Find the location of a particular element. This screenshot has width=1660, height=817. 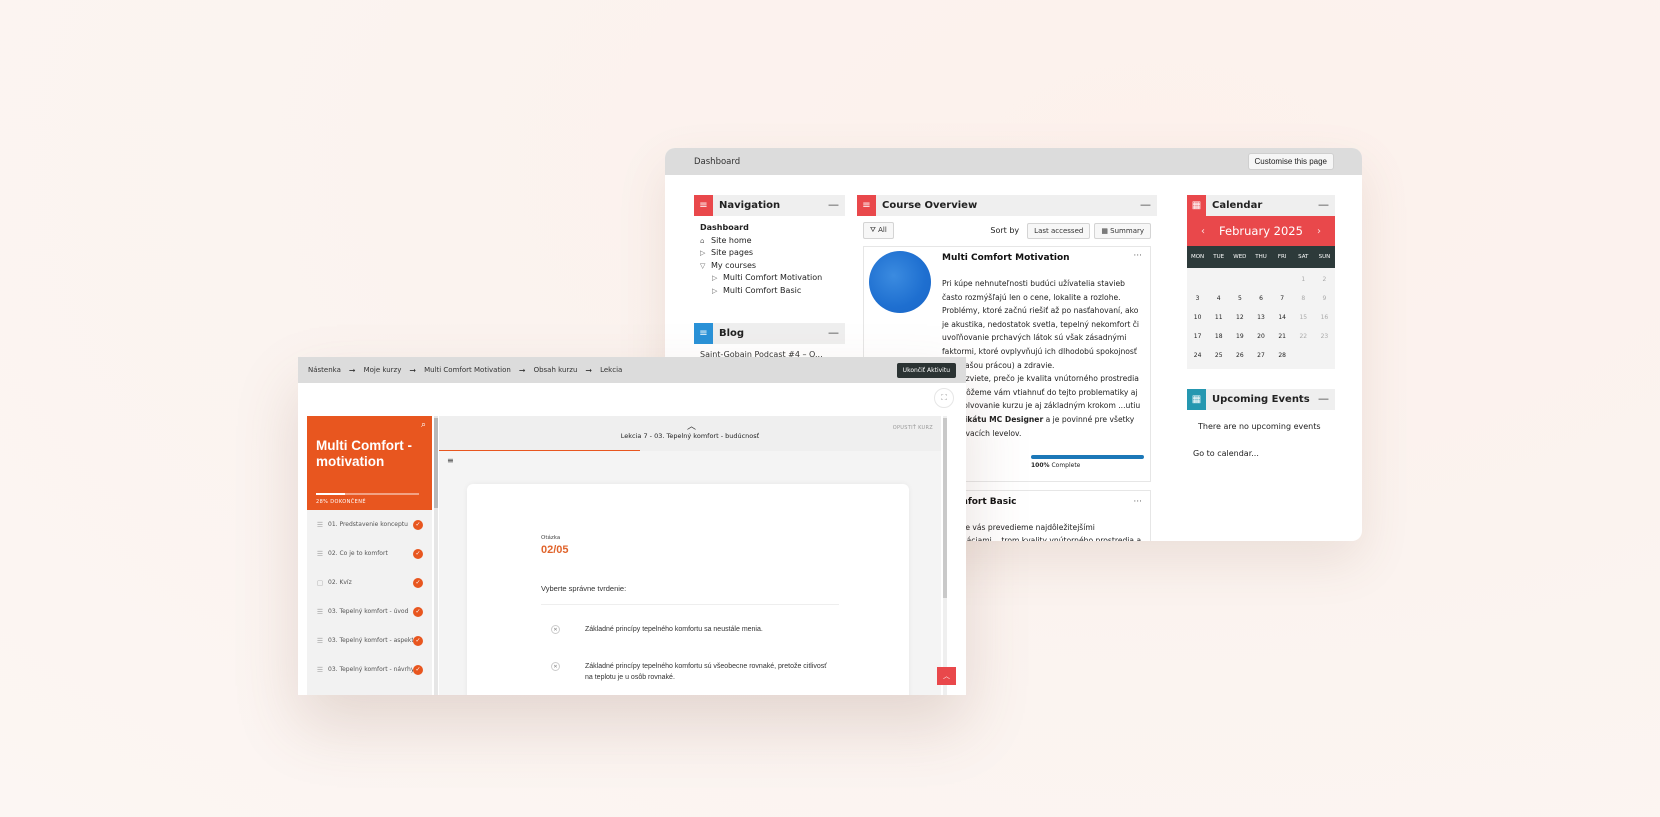

calendar-day: 19 is located at coordinates (1239, 336).